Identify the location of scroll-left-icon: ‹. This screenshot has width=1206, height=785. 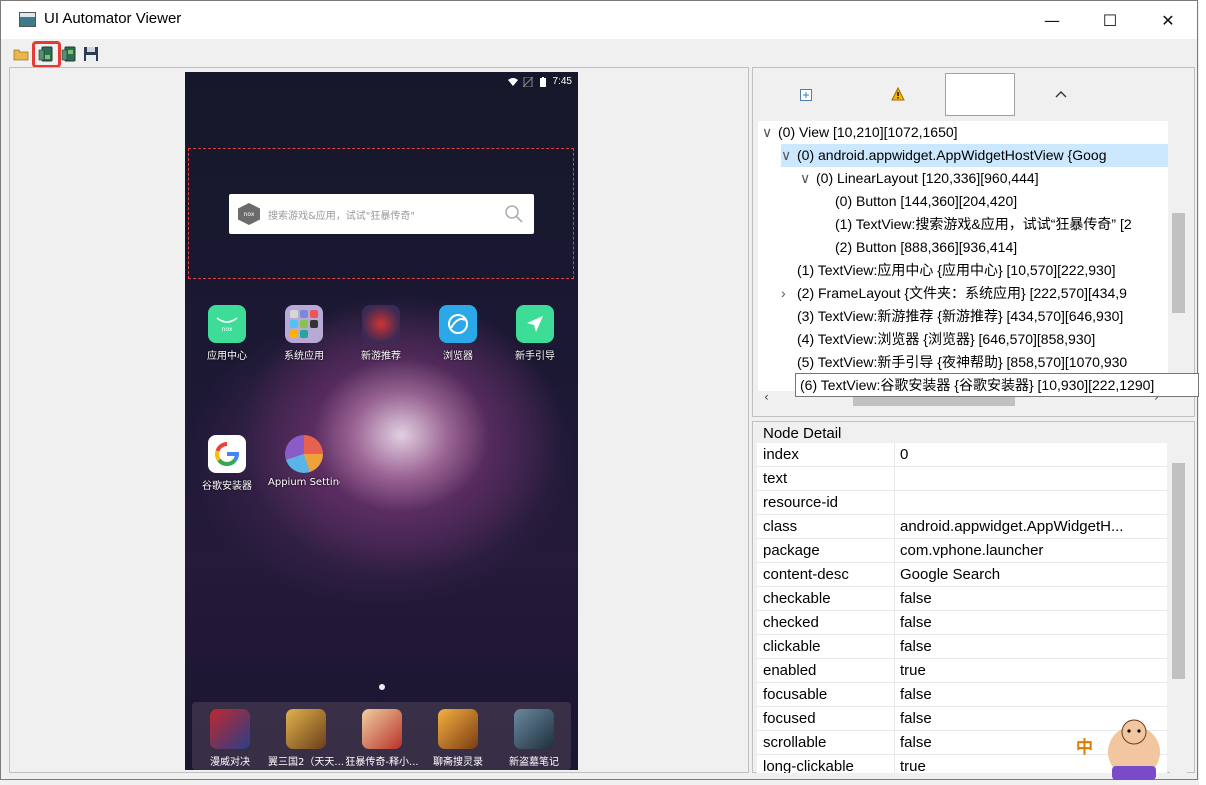
(766, 397).